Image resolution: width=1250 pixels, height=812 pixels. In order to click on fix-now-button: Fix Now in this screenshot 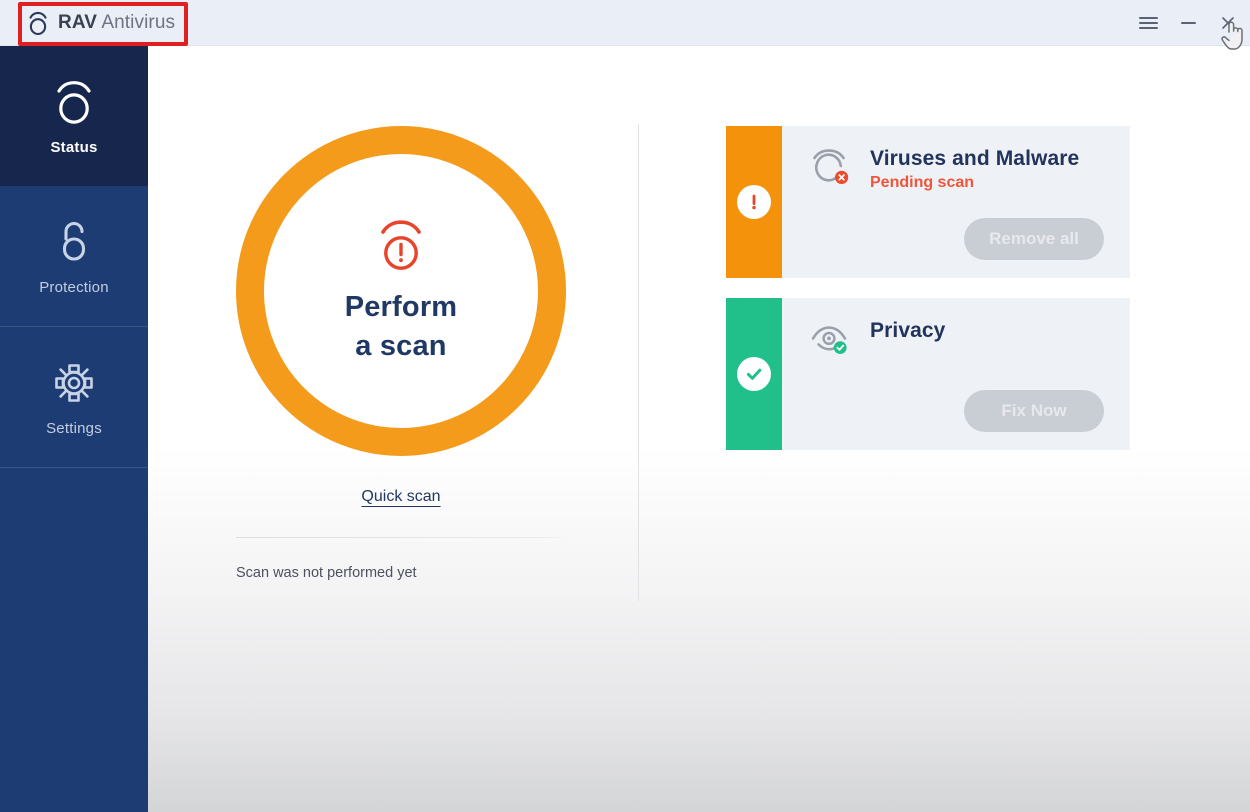, I will do `click(1034, 411)`.